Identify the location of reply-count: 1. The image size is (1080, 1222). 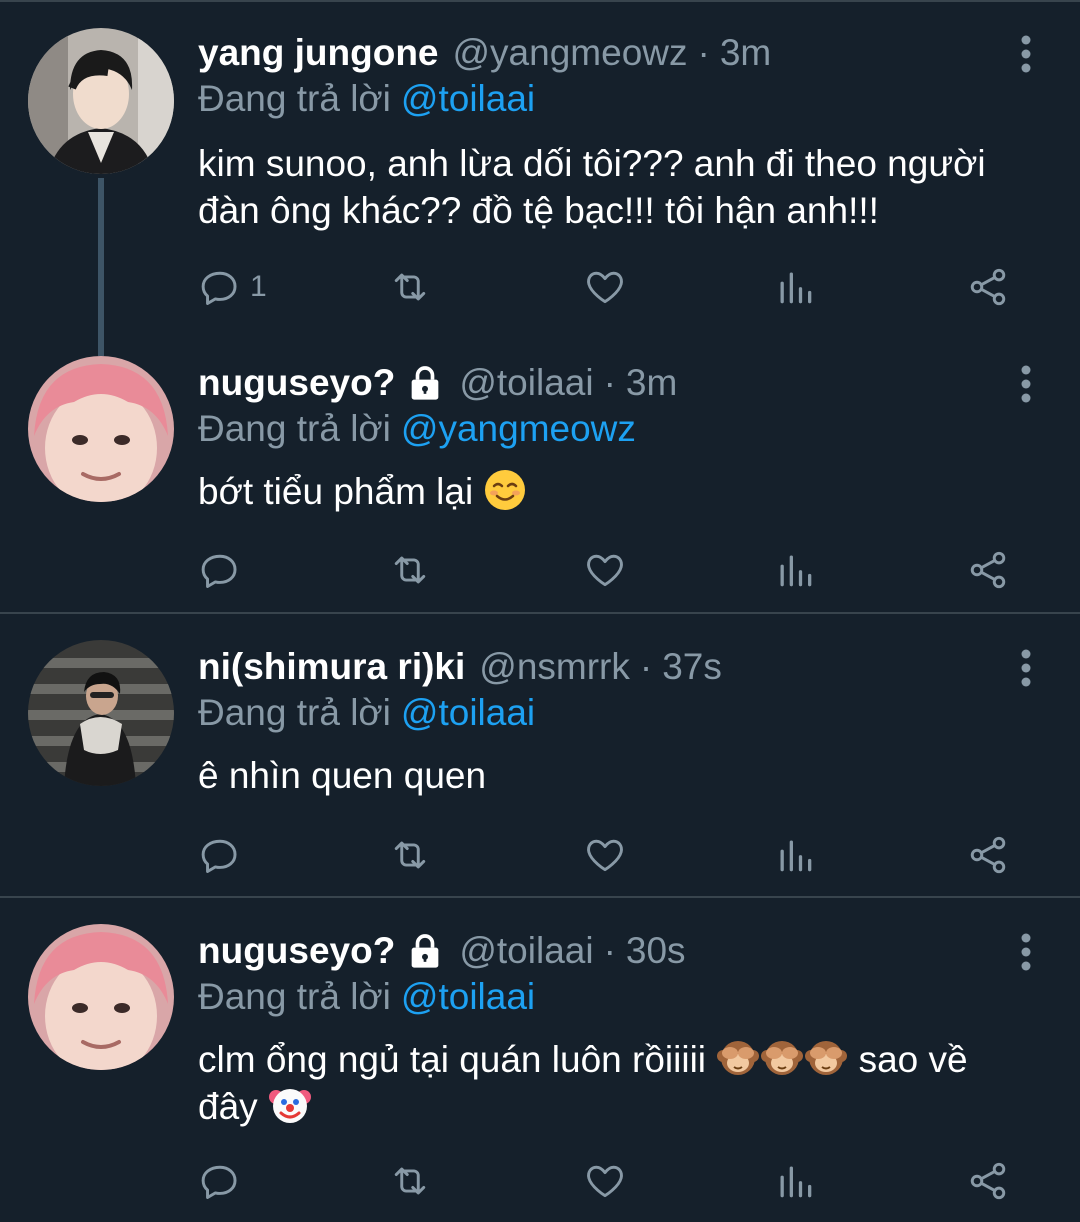
(258, 286).